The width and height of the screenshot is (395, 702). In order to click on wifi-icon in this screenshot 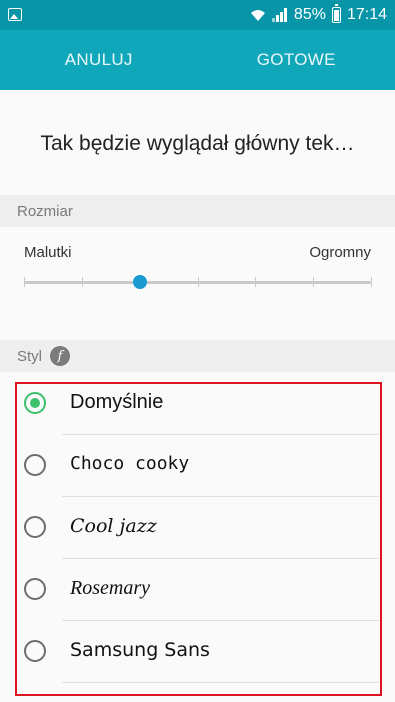, I will do `click(257, 15)`.